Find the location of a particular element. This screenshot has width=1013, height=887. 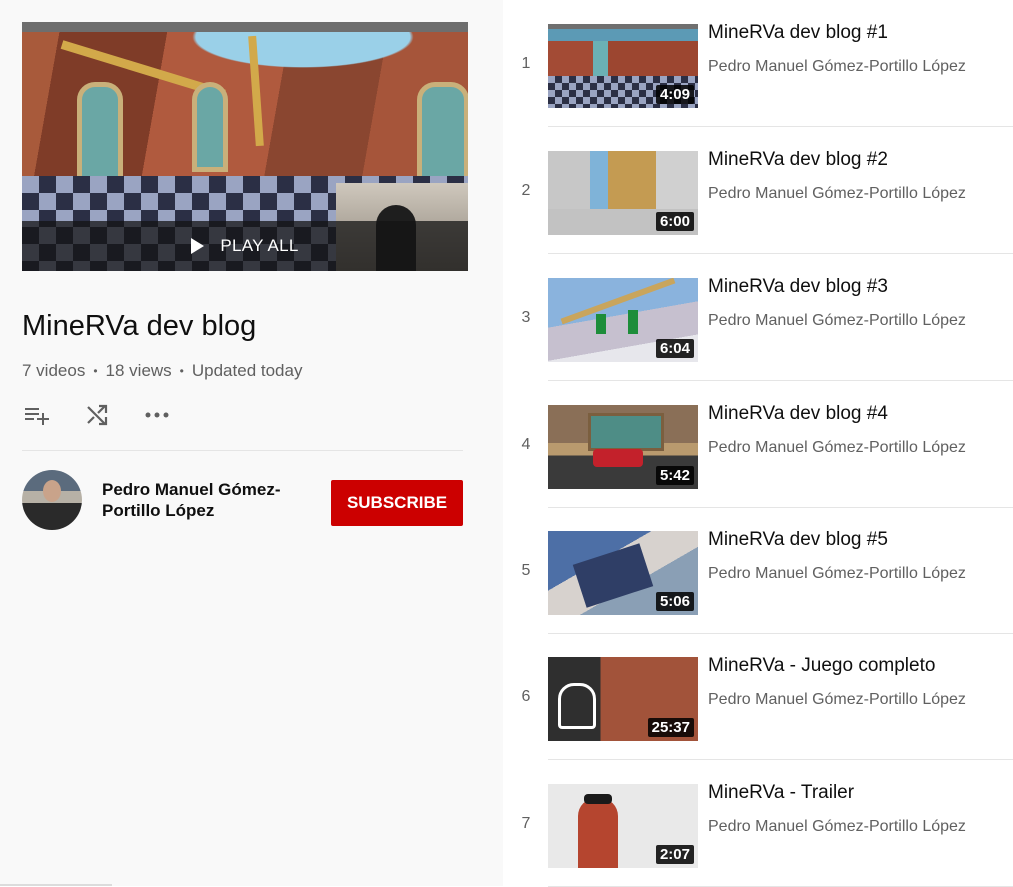

video-duration: 2:07 is located at coordinates (674, 854).